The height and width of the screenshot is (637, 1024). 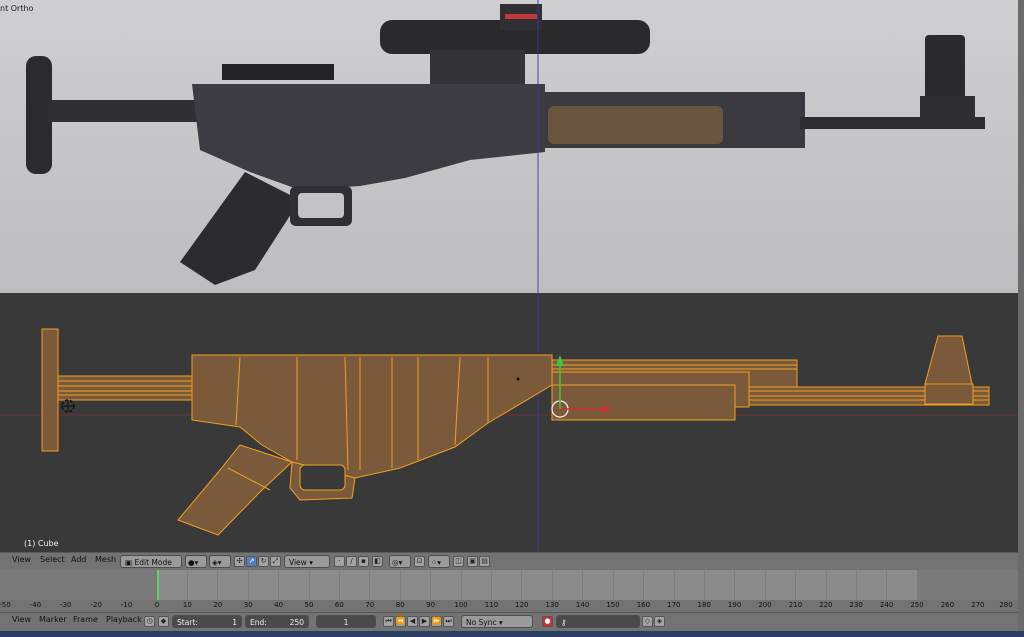 I want to click on ruler-tick: 170, so click(x=674, y=605).